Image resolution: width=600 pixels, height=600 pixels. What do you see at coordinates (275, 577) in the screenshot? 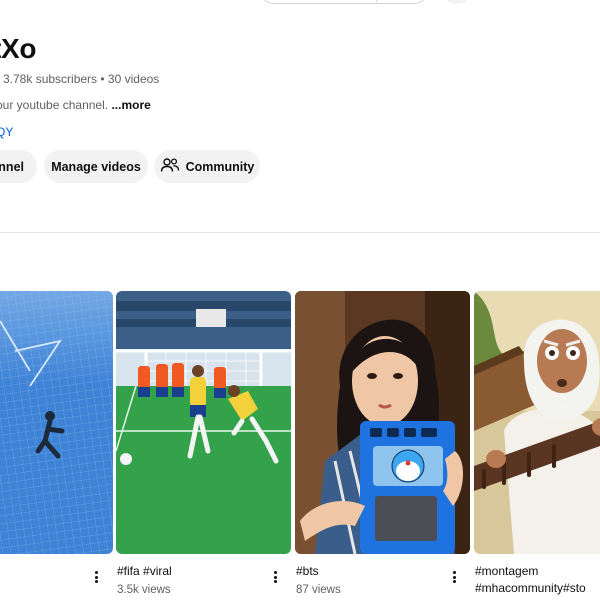
I see `short-2-menu-icon` at bounding box center [275, 577].